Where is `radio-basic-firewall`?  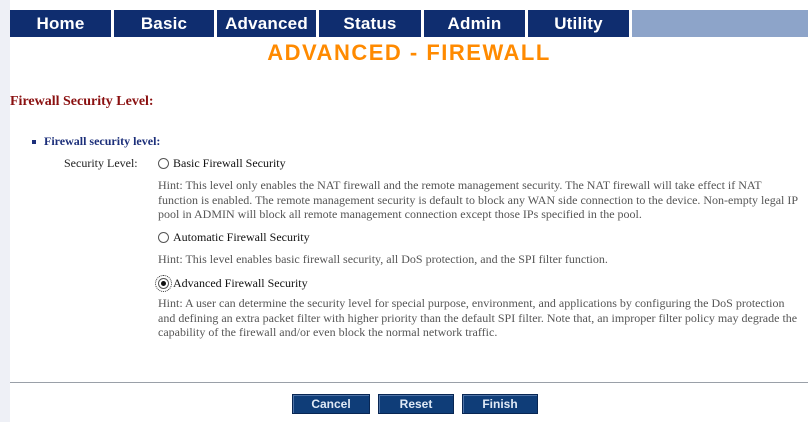
radio-basic-firewall is located at coordinates (163, 163).